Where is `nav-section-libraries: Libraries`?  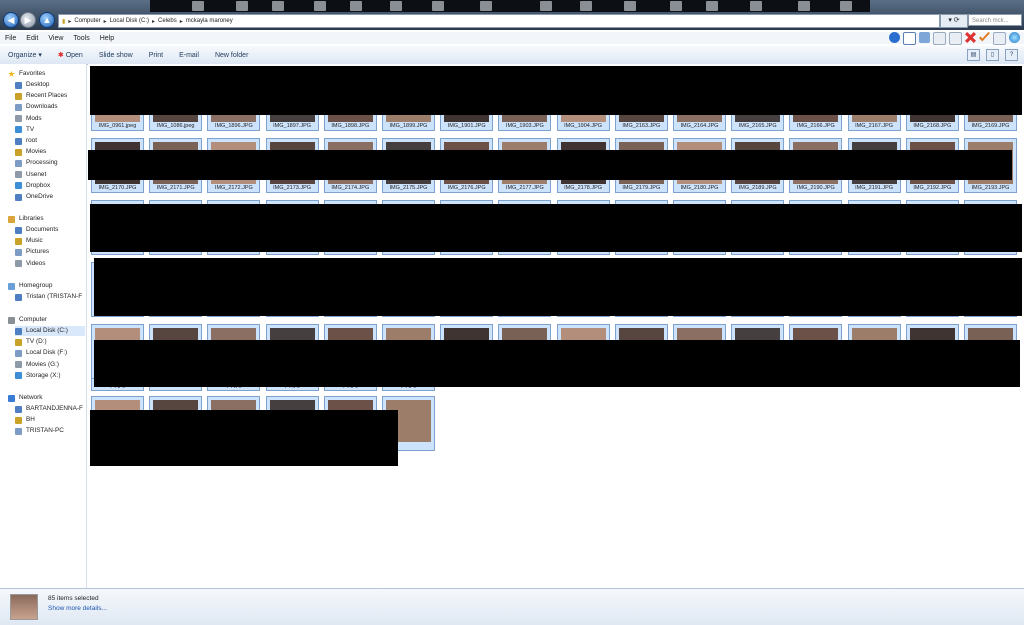 nav-section-libraries: Libraries is located at coordinates (26, 219).